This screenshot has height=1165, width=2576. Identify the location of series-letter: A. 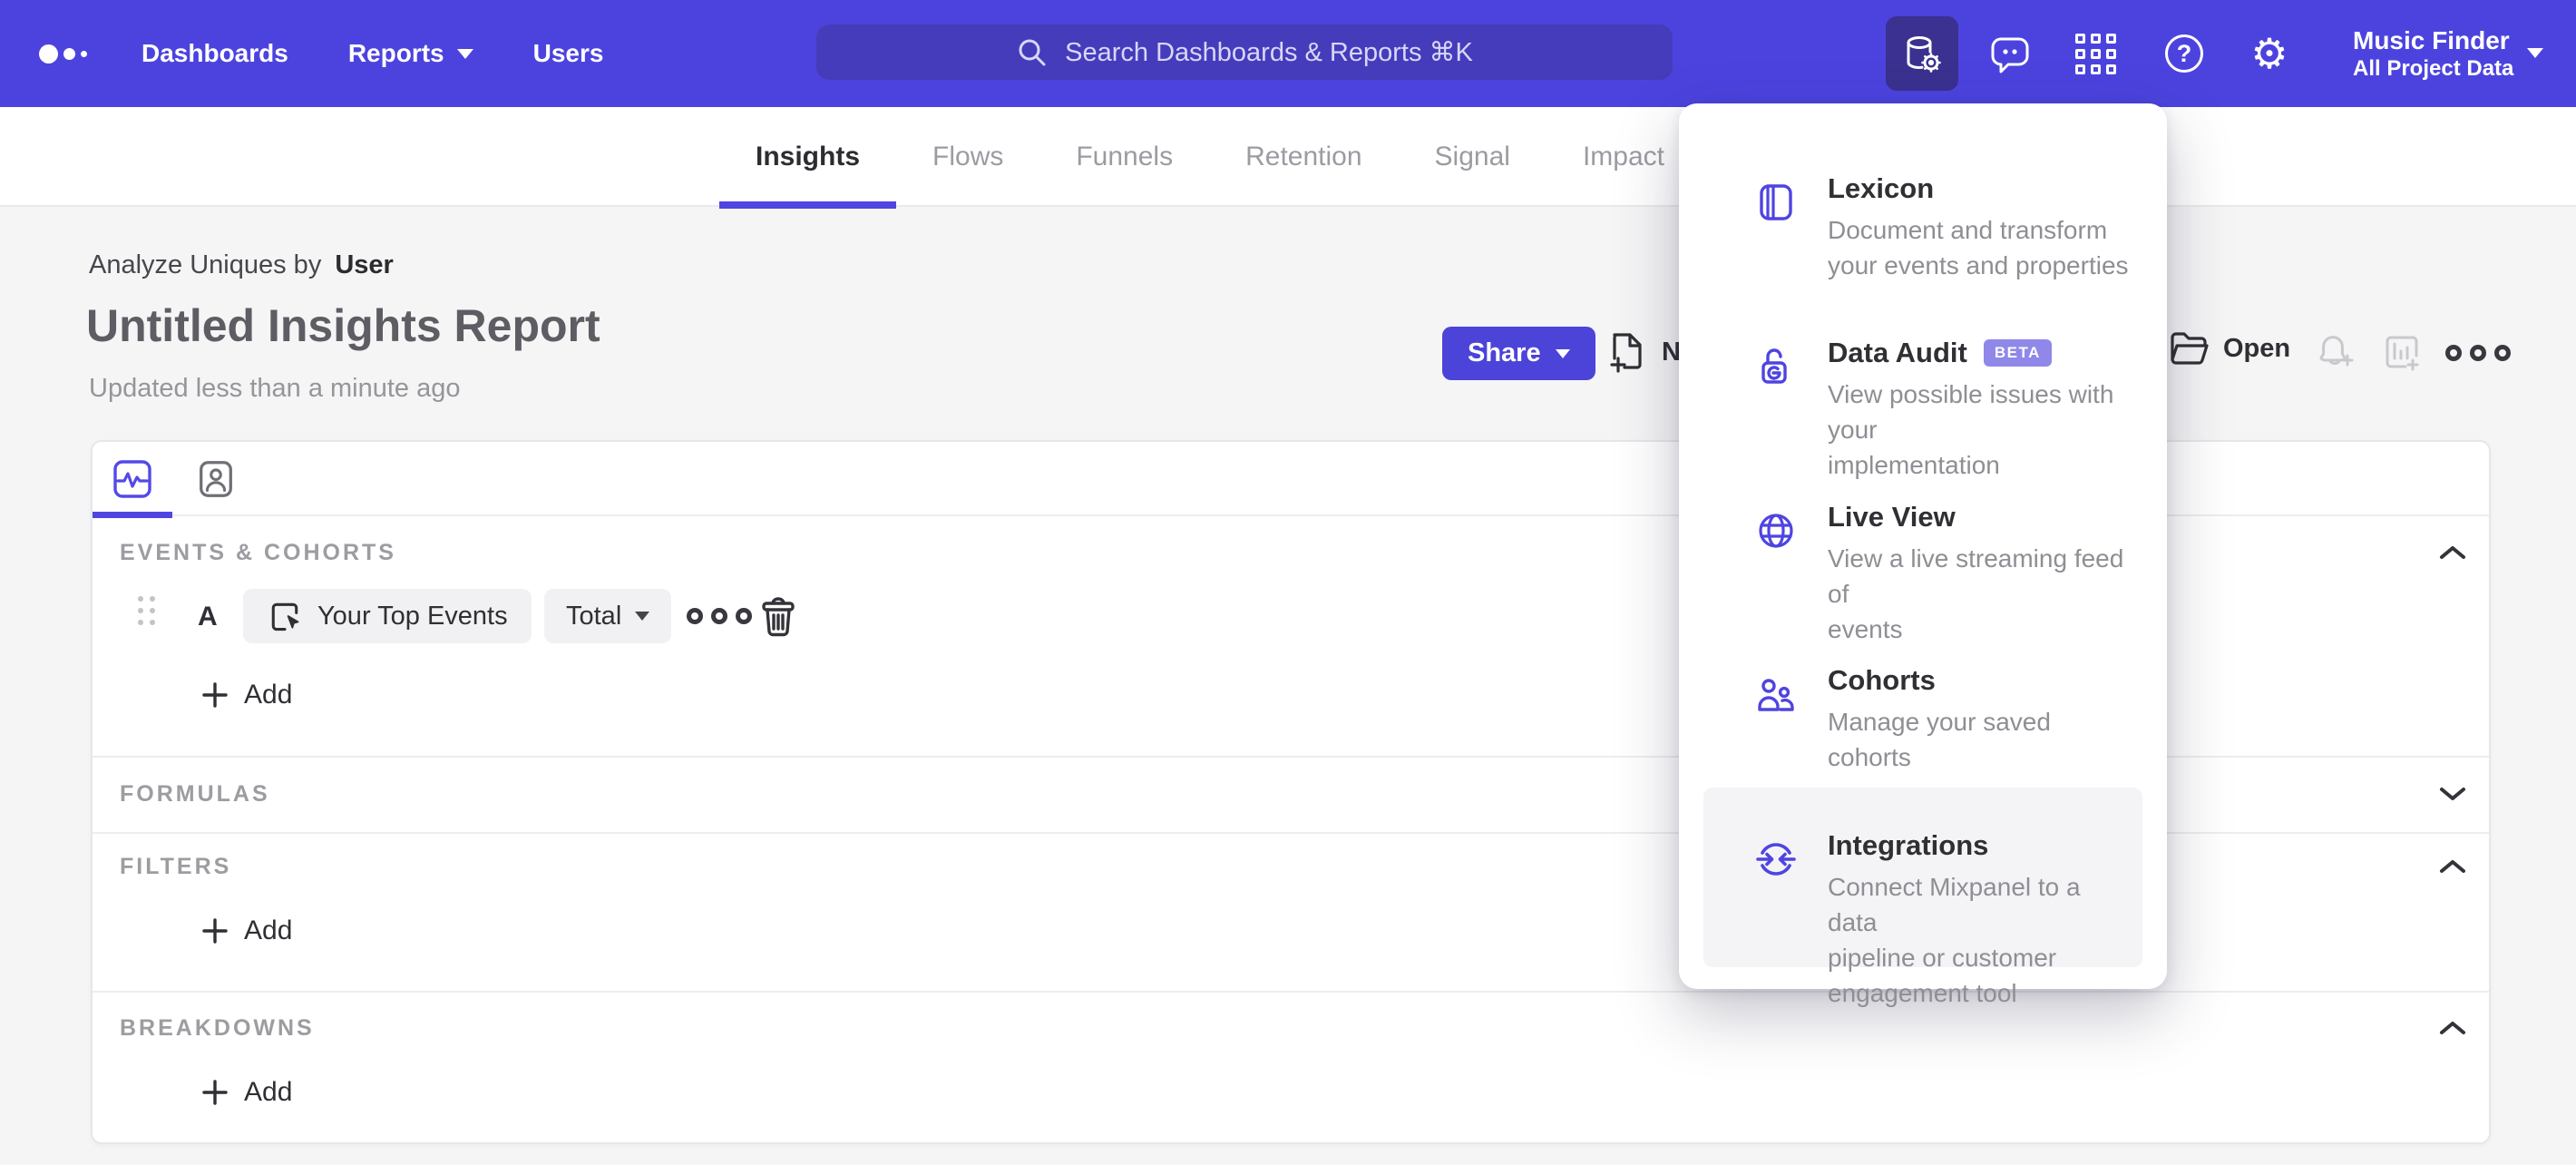
(208, 616).